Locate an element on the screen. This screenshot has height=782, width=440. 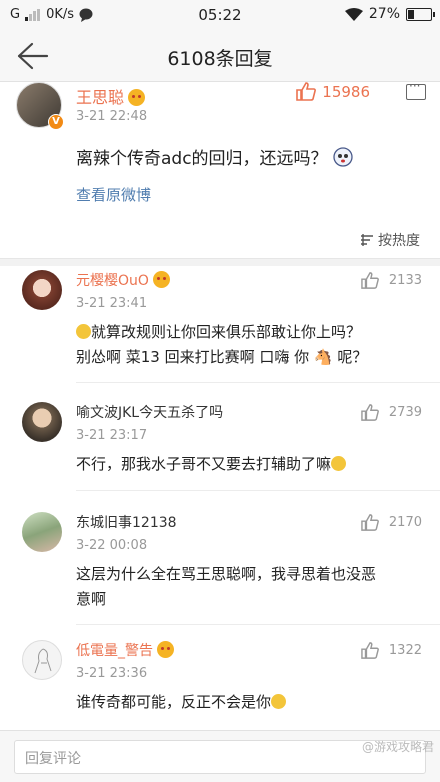
reply-username-text: 东城旧事12138 is located at coordinates (126, 523).